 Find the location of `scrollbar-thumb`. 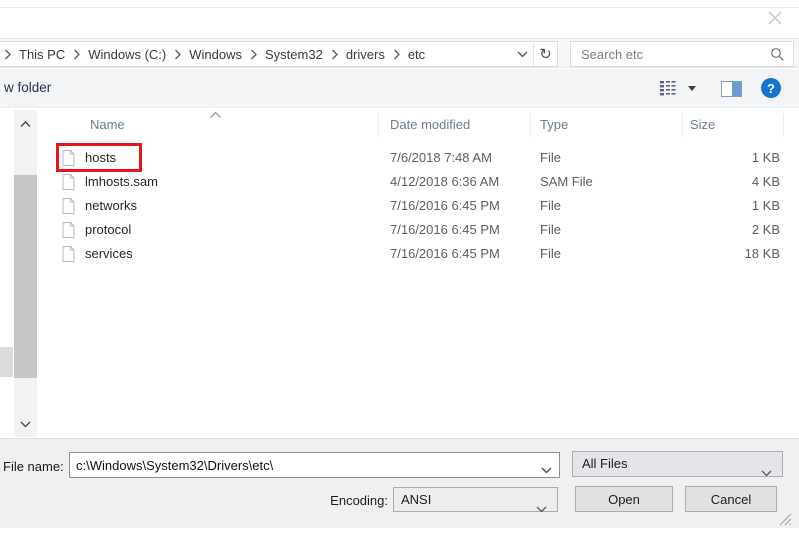

scrollbar-thumb is located at coordinates (25, 276).